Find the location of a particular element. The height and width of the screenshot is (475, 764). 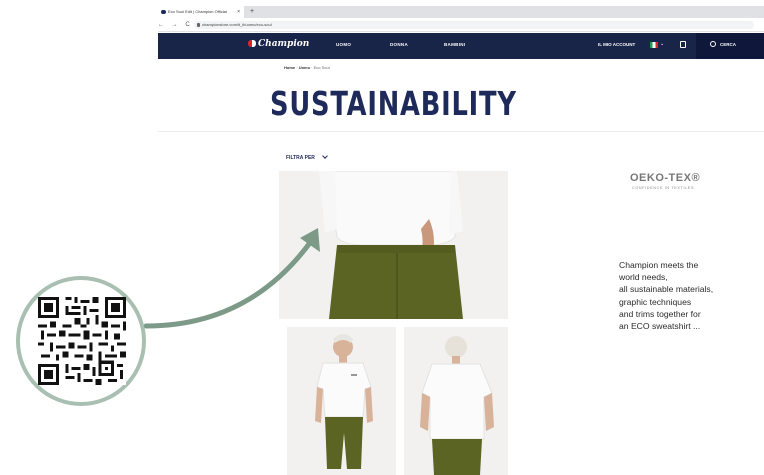

qr-code-icon is located at coordinates (82, 341).